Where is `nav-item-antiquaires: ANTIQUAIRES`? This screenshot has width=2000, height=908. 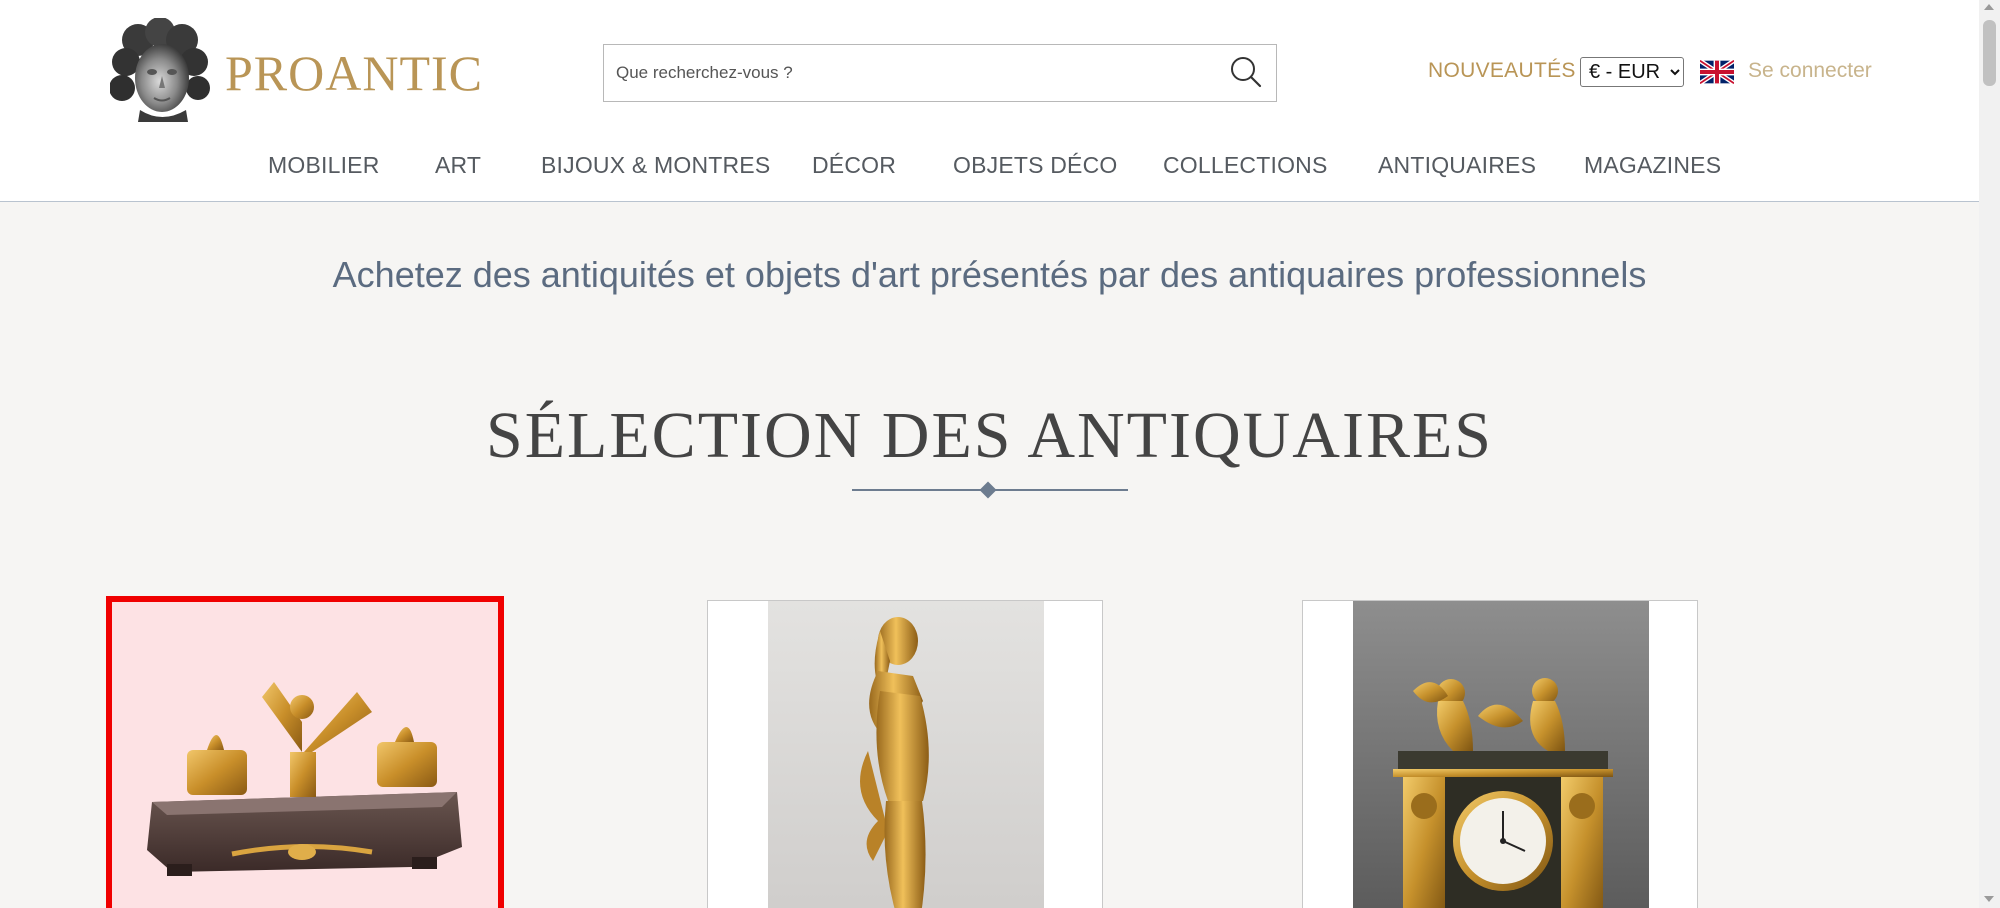
nav-item-antiquaires: ANTIQUAIRES is located at coordinates (1457, 165).